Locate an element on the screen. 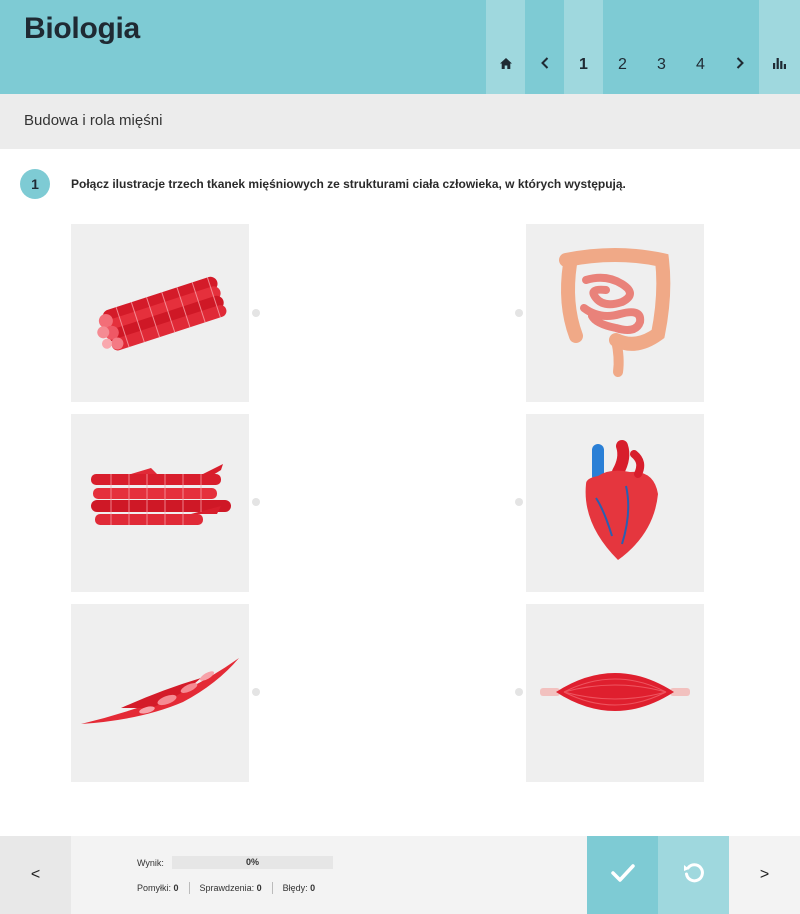 This screenshot has height=914, width=800. skeletal-muscle-fibers-image is located at coordinates (162, 313).